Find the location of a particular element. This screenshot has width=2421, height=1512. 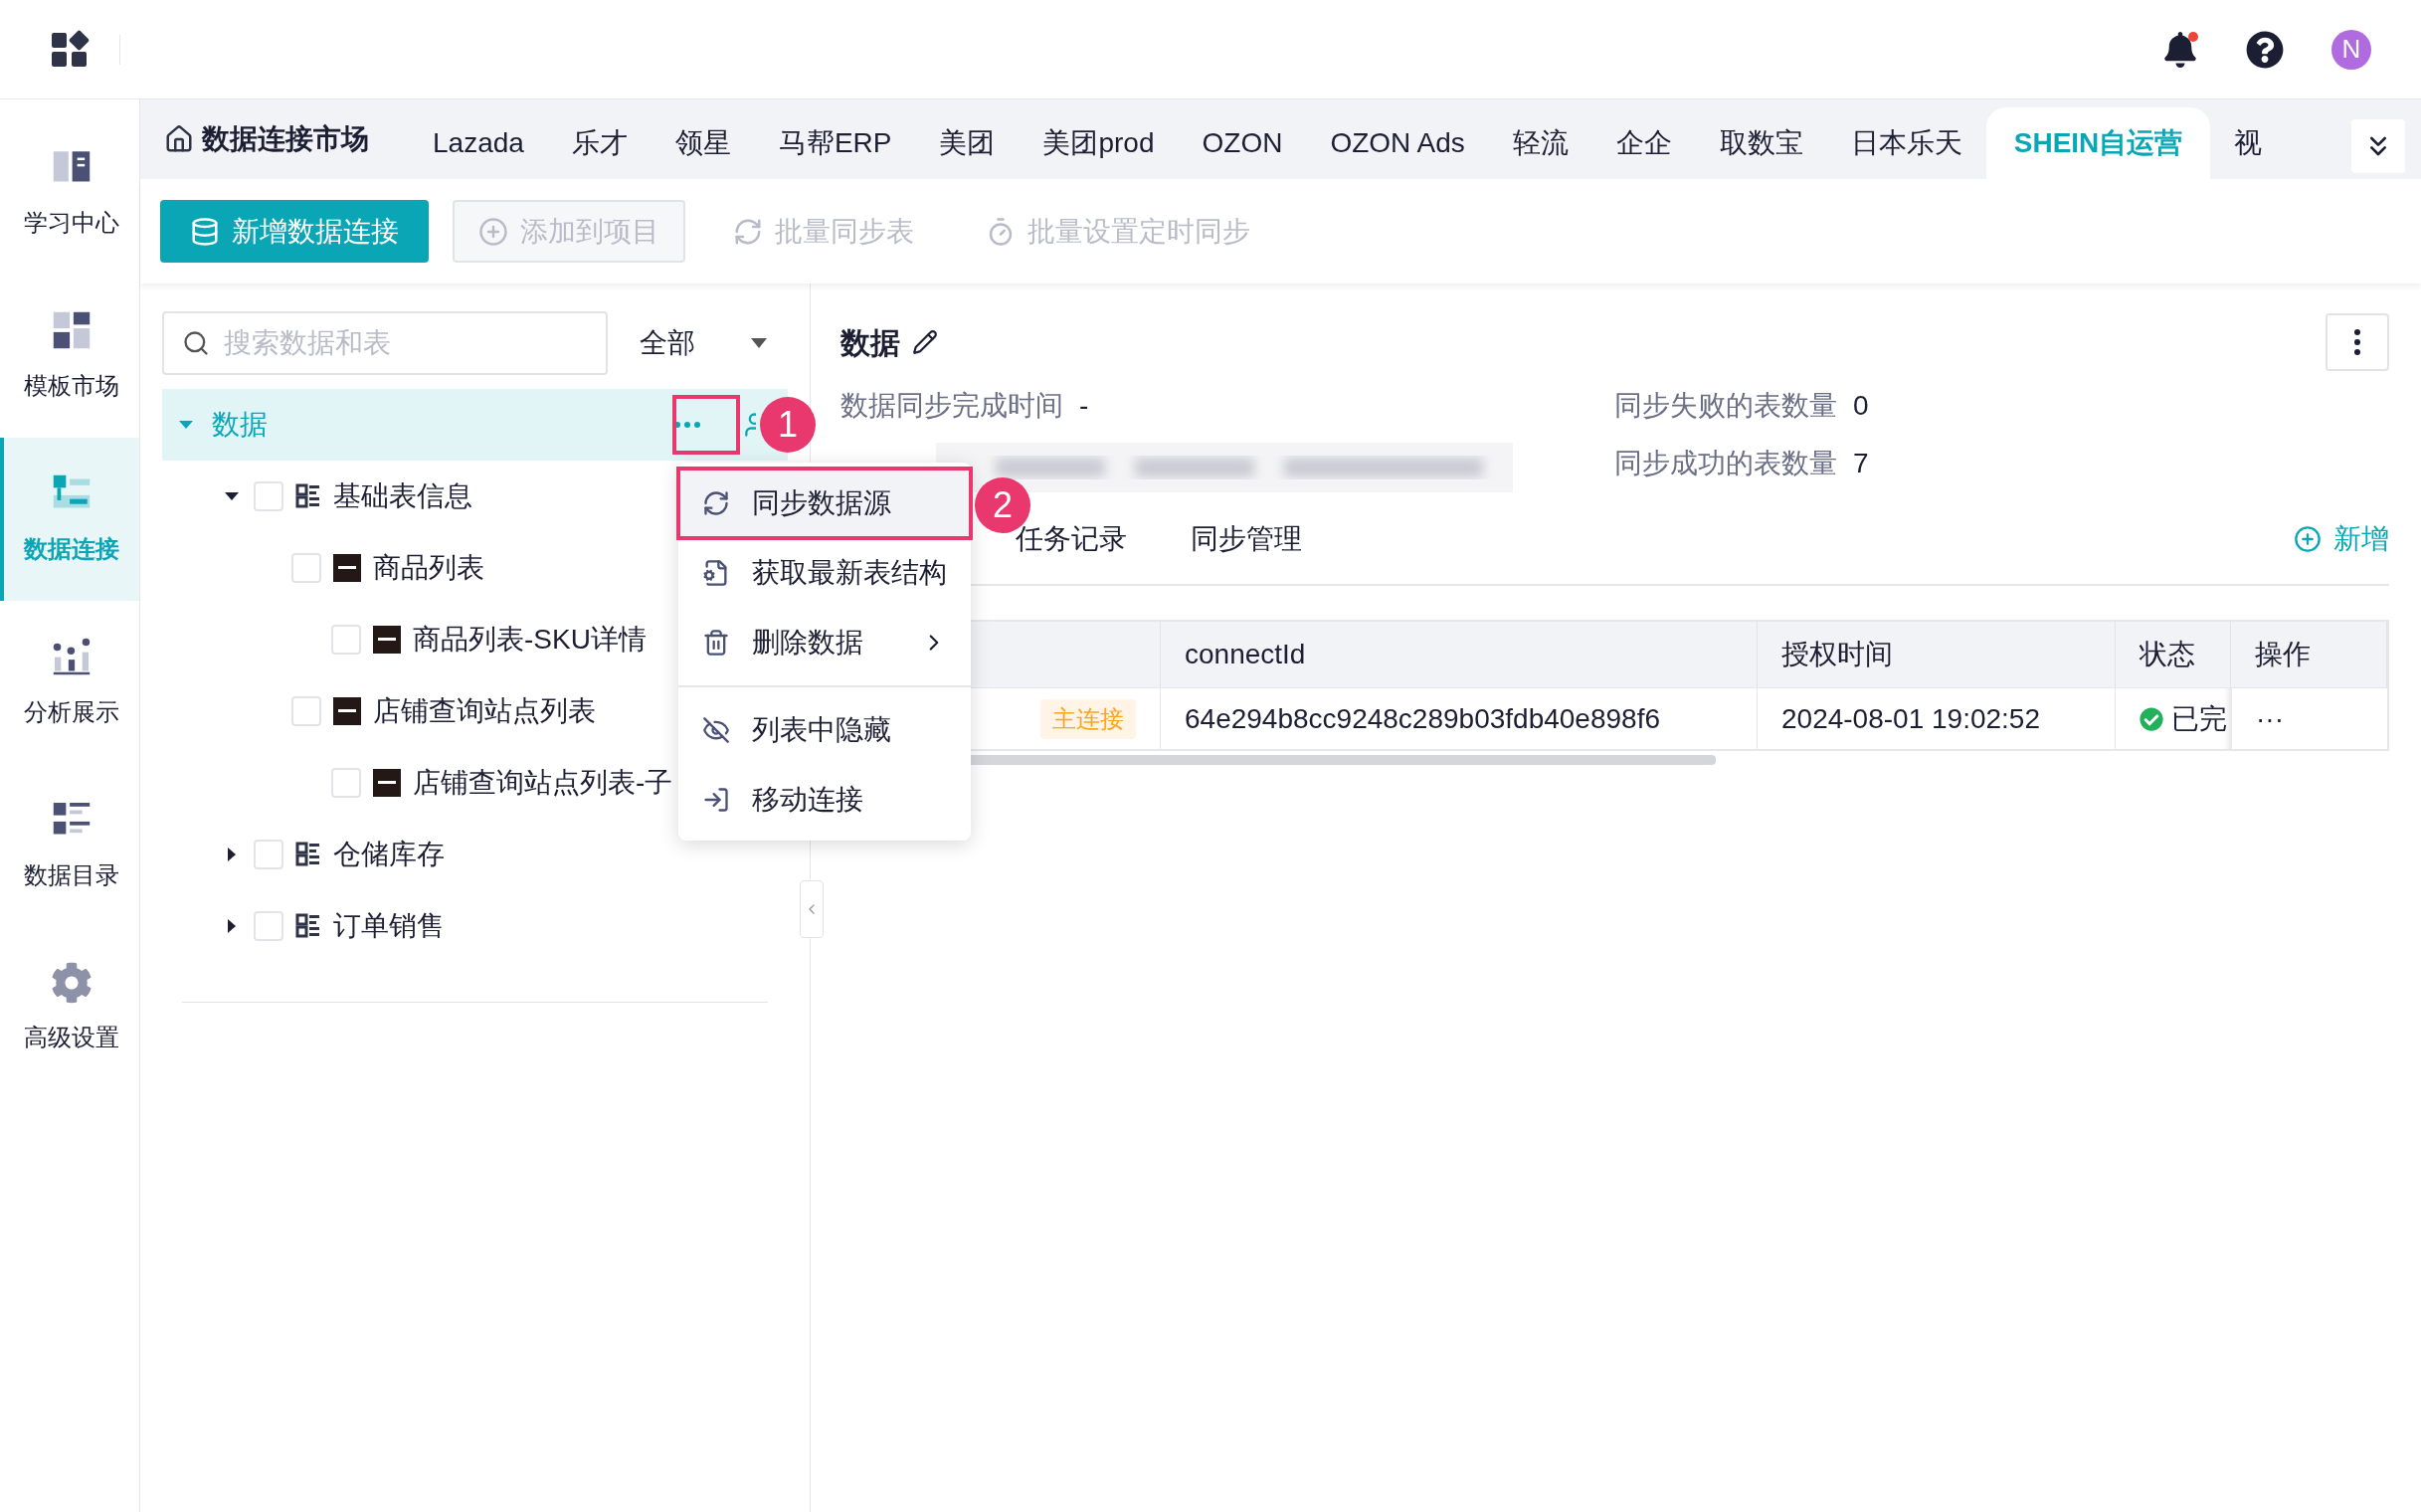

trash-icon is located at coordinates (716, 643).